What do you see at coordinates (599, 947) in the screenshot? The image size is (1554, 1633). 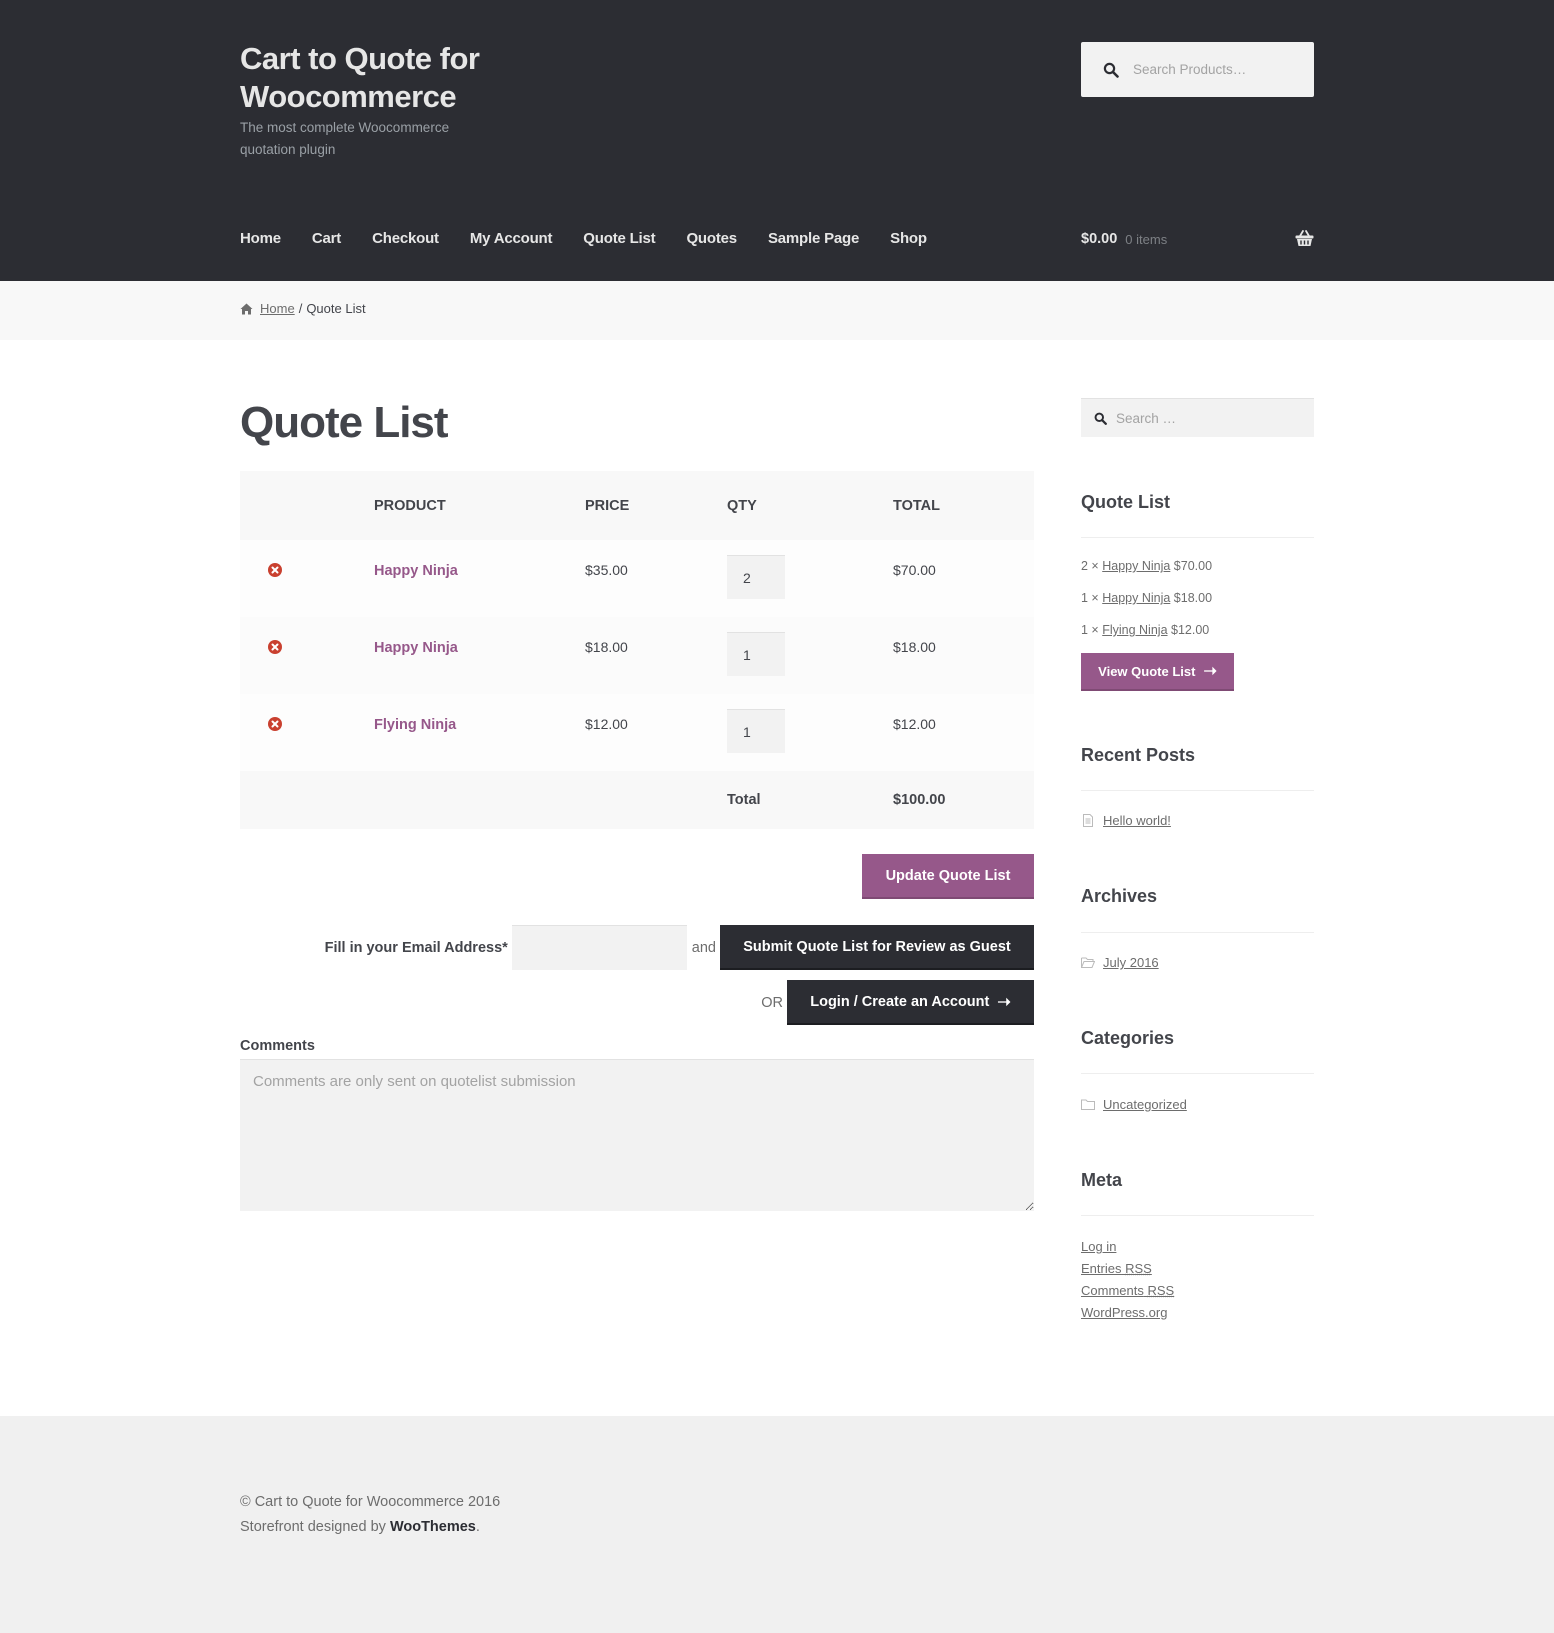 I see `email-input` at bounding box center [599, 947].